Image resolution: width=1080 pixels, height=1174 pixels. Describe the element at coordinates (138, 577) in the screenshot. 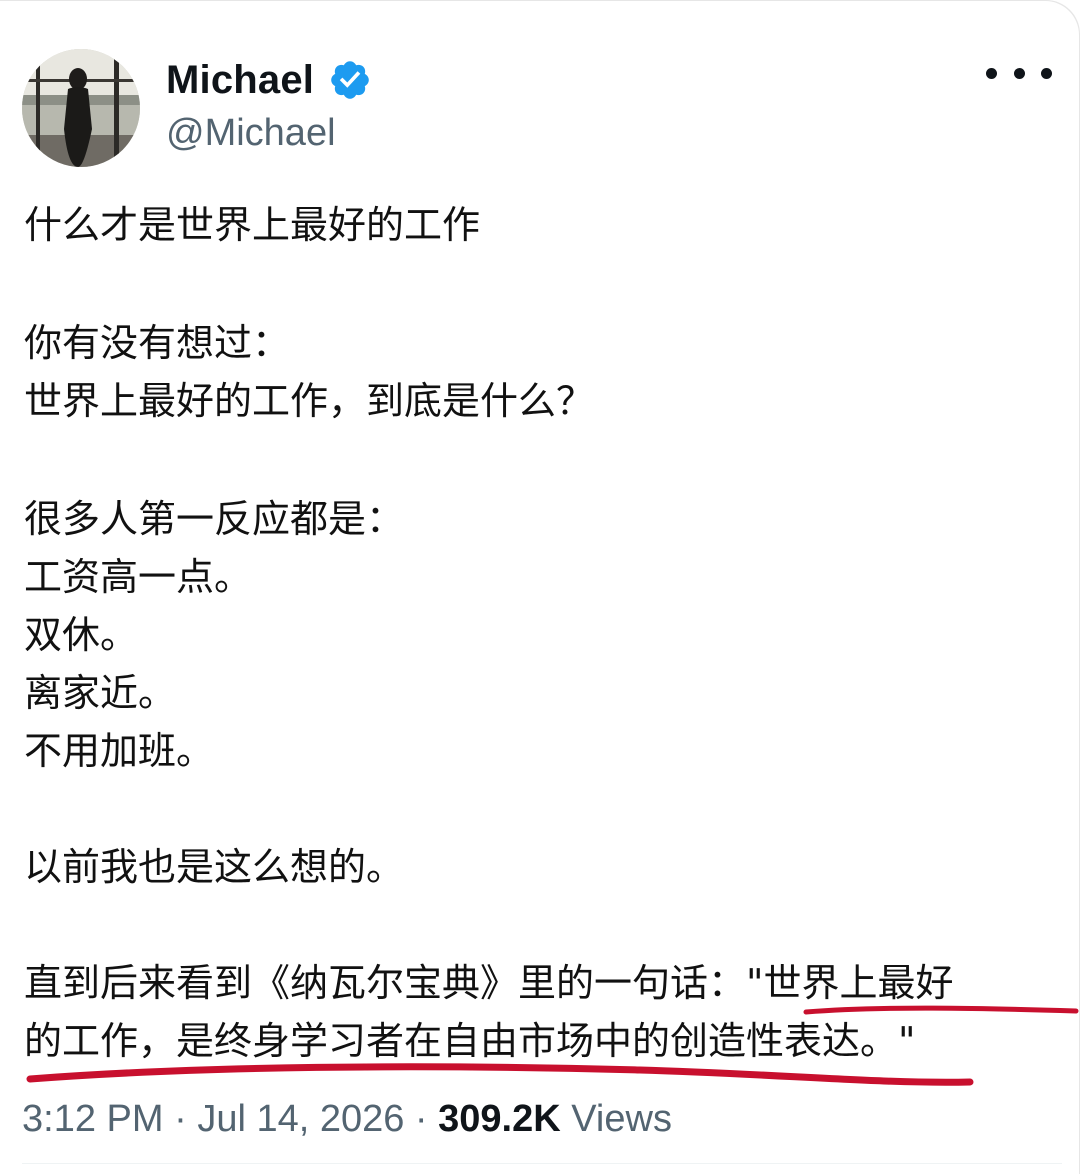

I see `tweet-line: 工资高一点。` at that location.